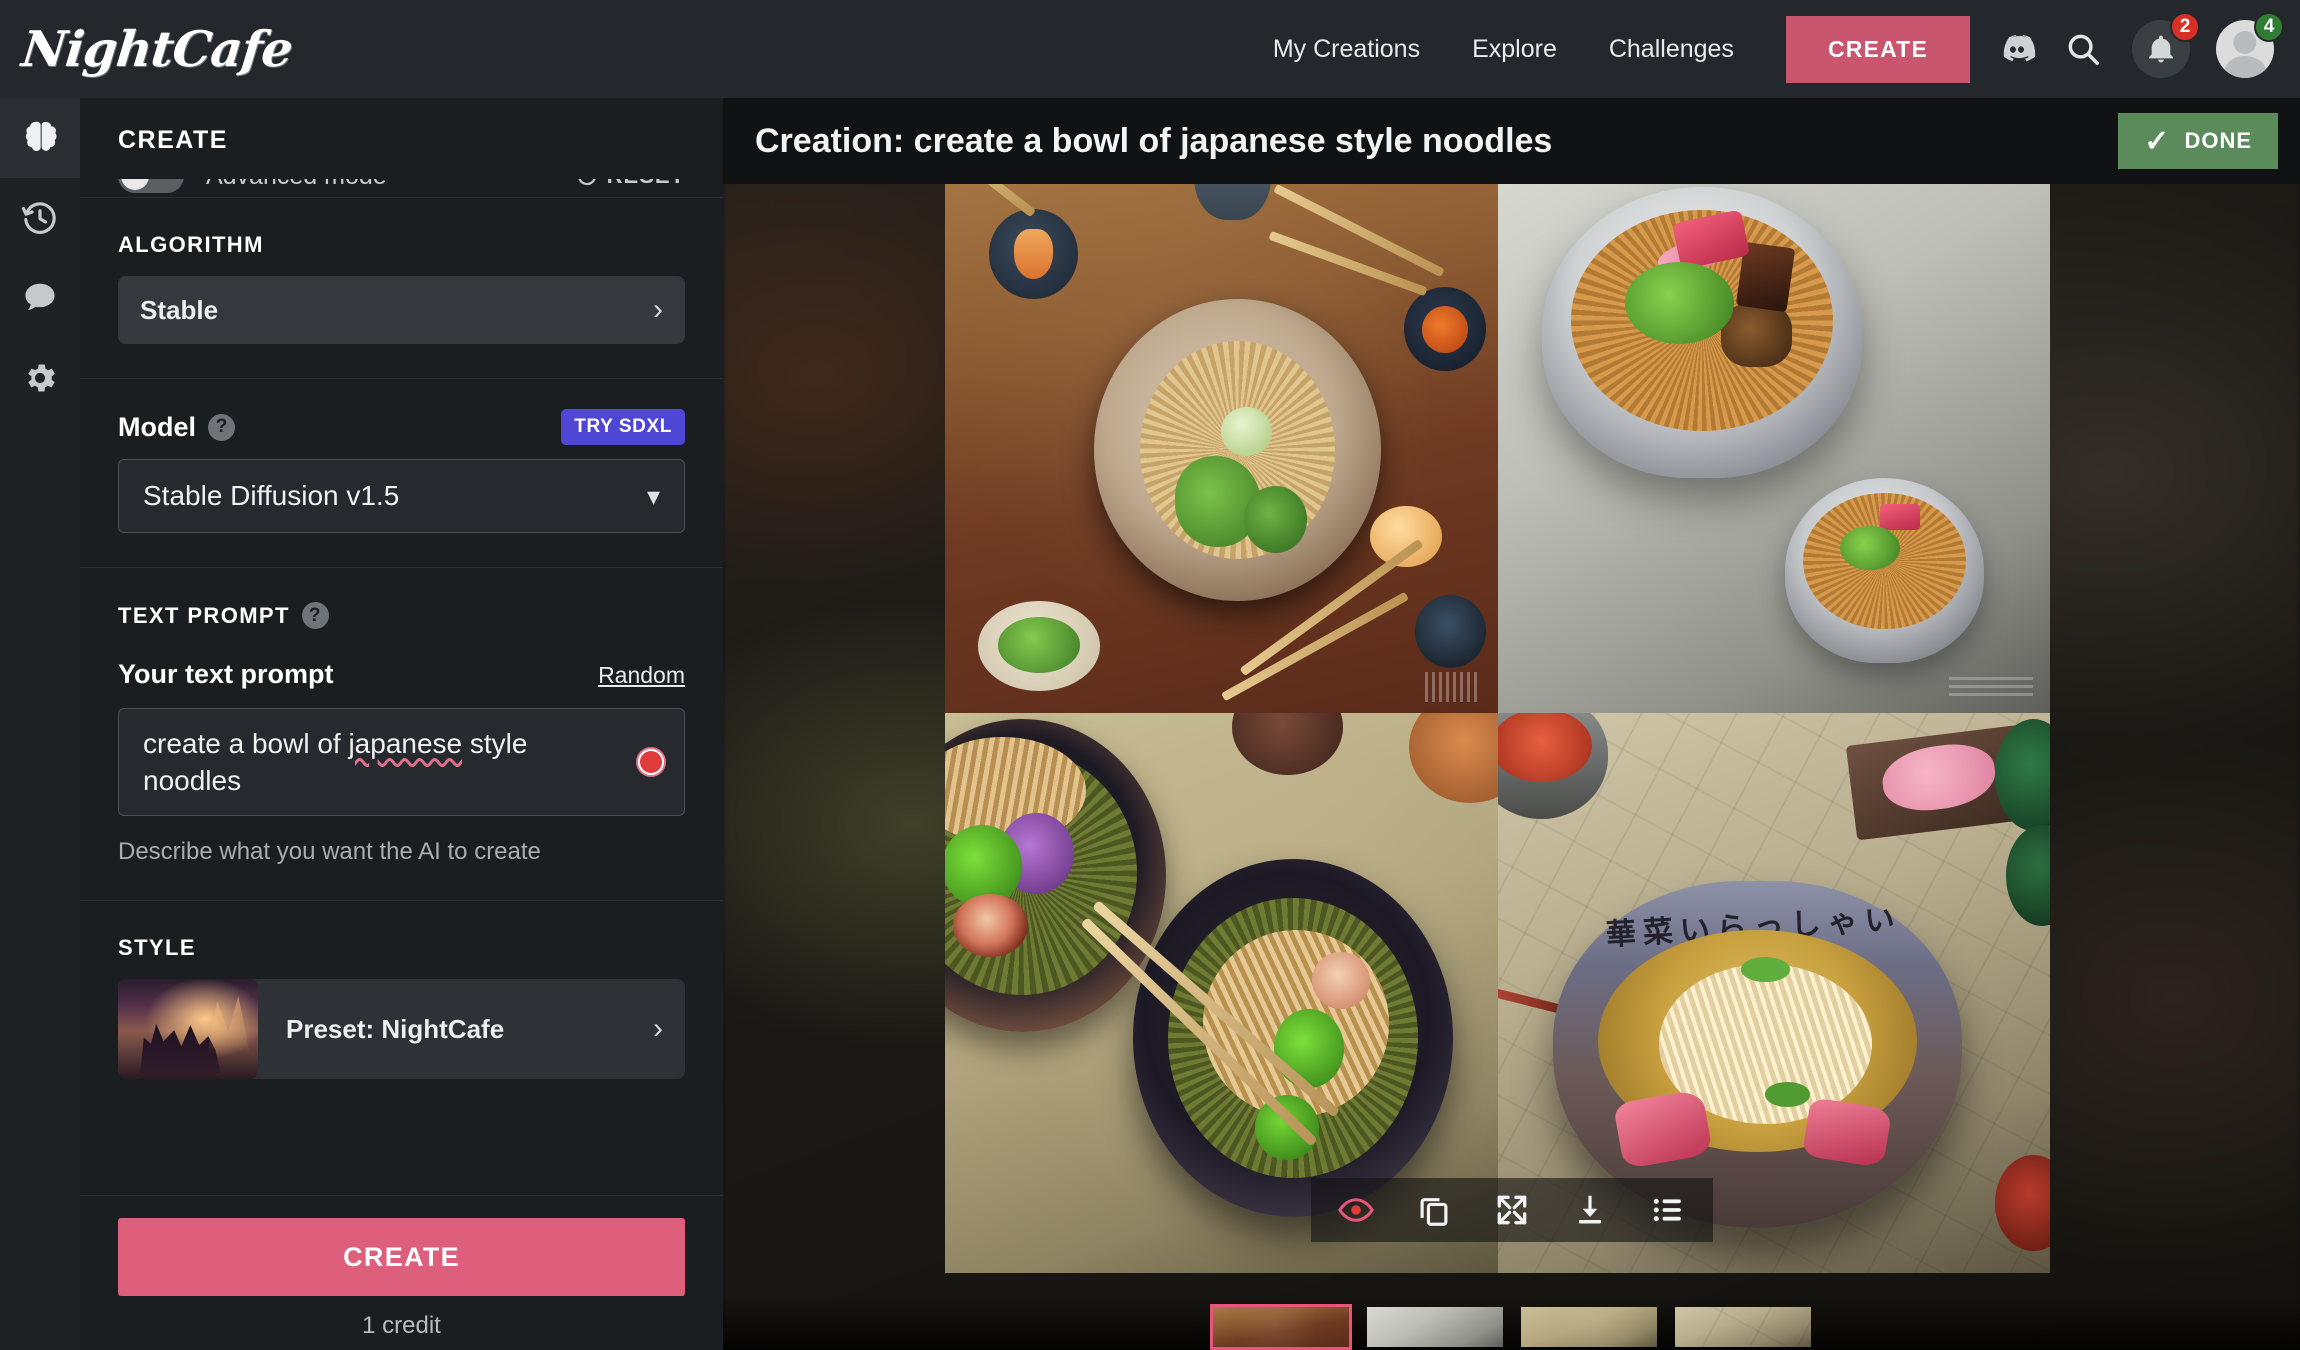  I want to click on art-sashimi, so click(1663, 1129).